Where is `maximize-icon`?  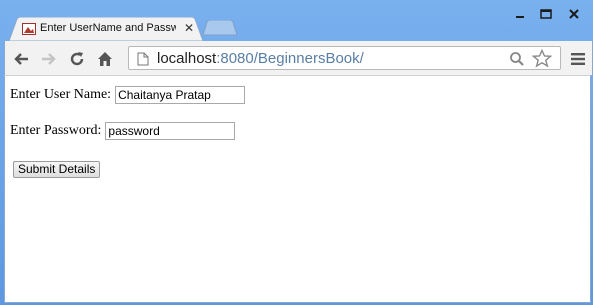 maximize-icon is located at coordinates (546, 14).